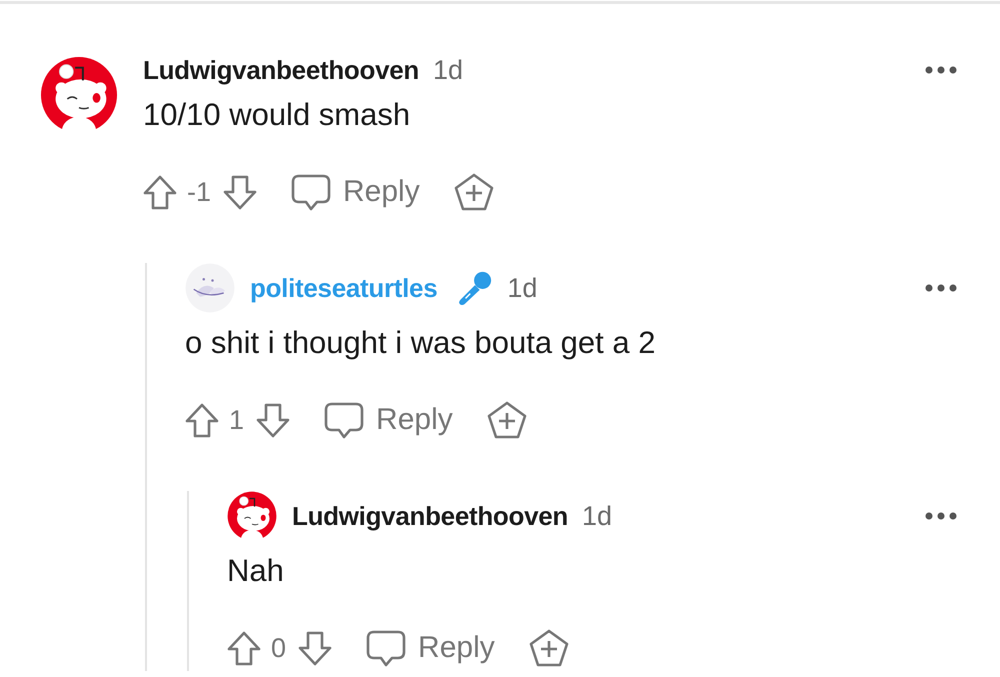  I want to click on username: politeseaturtles, so click(344, 288).